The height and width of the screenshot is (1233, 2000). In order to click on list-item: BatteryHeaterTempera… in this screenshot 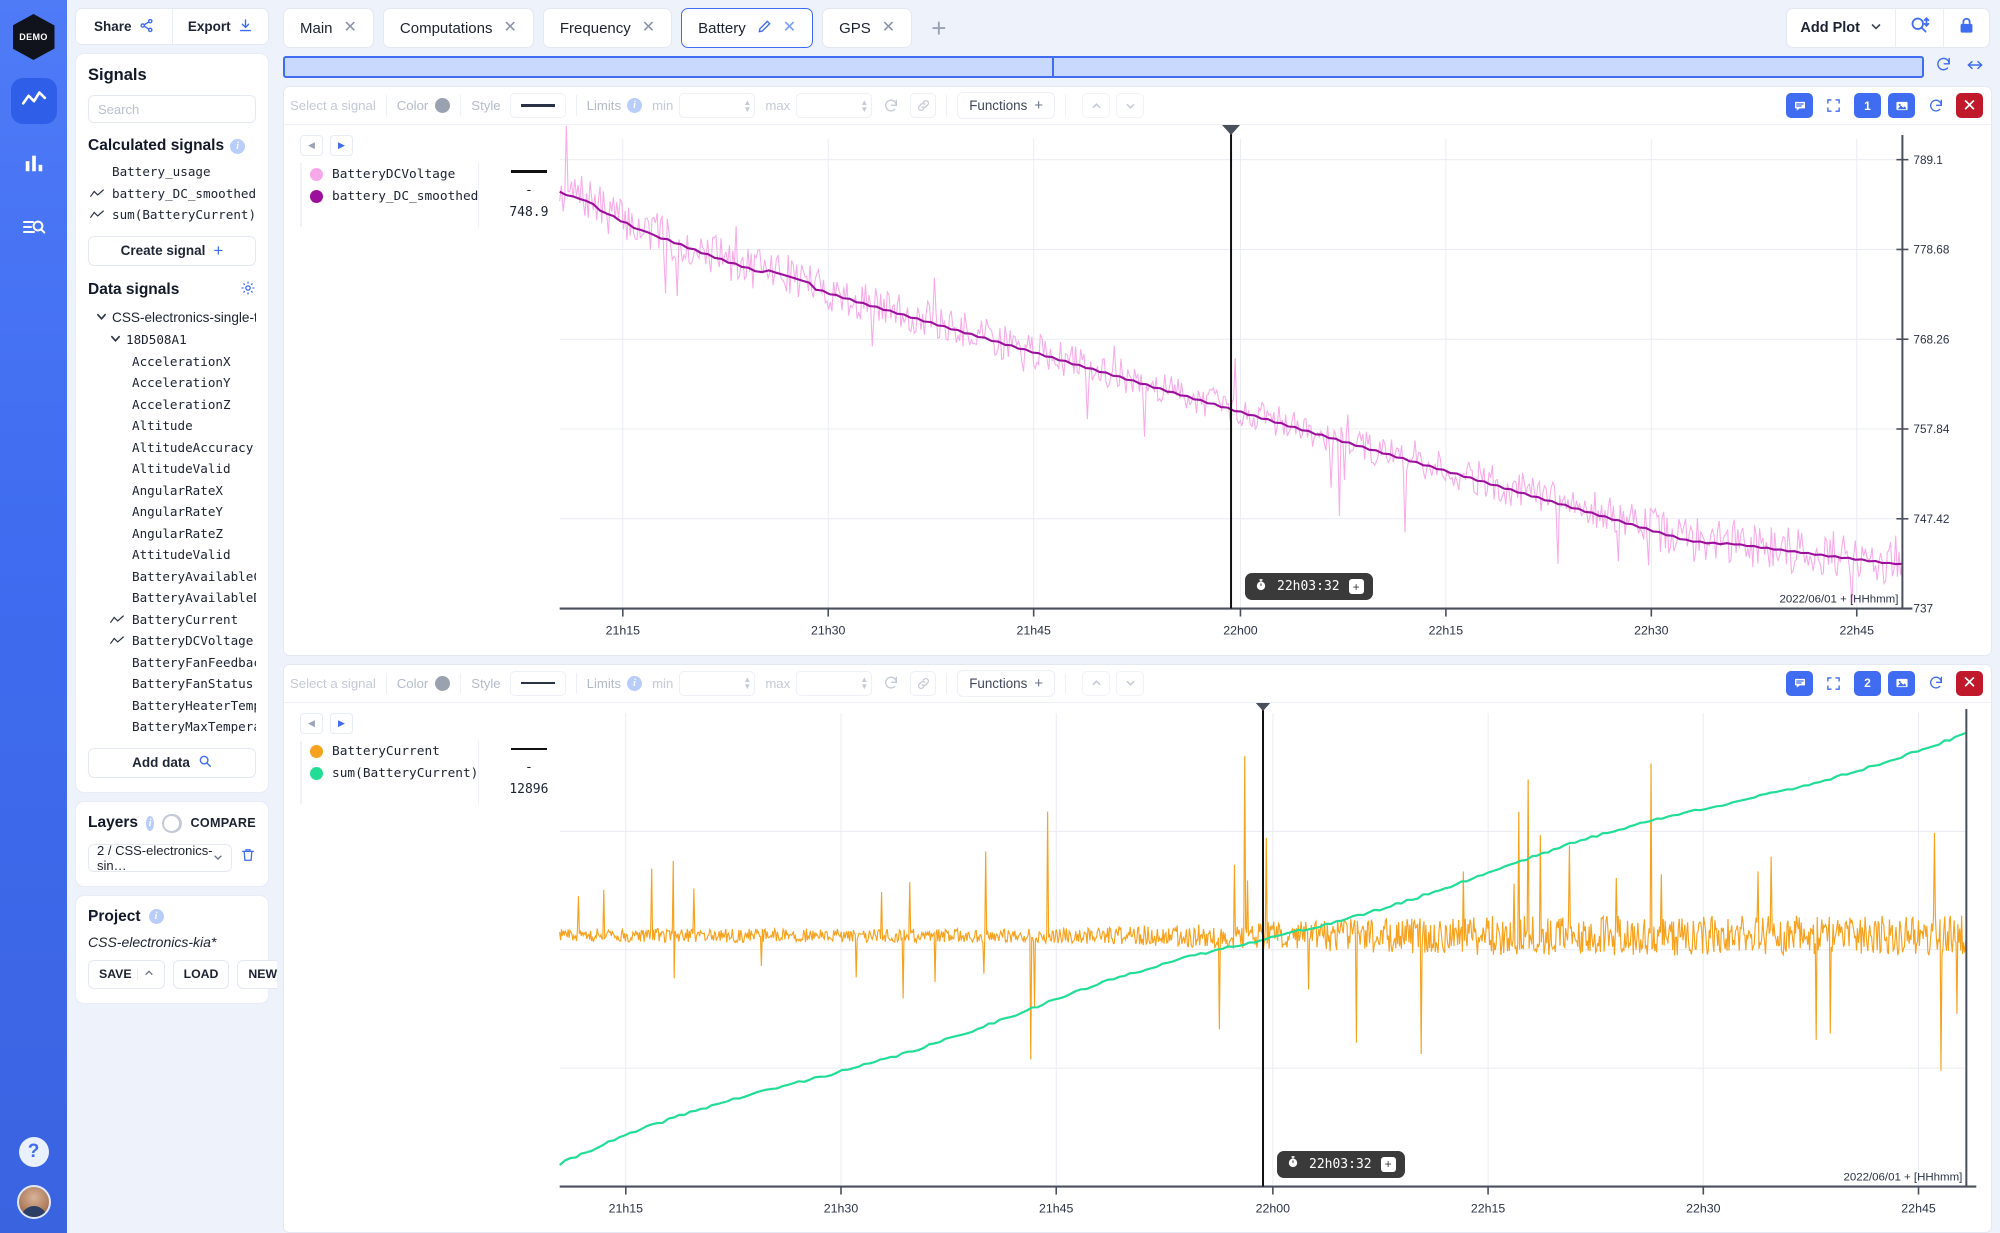, I will do `click(172, 706)`.